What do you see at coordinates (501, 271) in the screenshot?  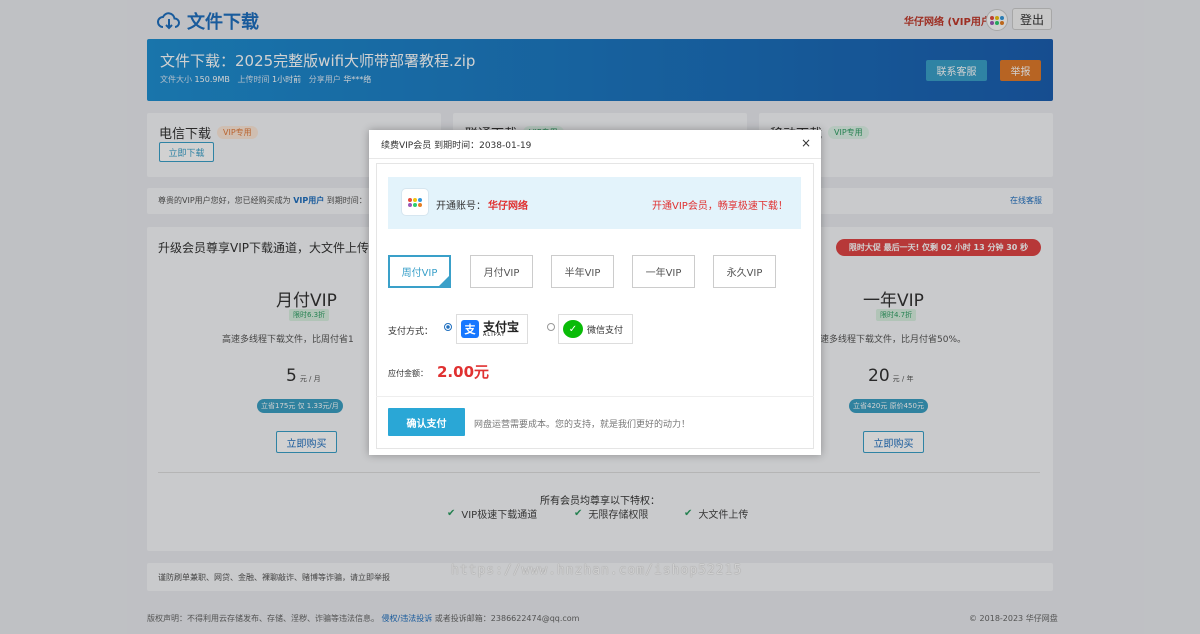 I see `option-monthly-vip: 月付VIP` at bounding box center [501, 271].